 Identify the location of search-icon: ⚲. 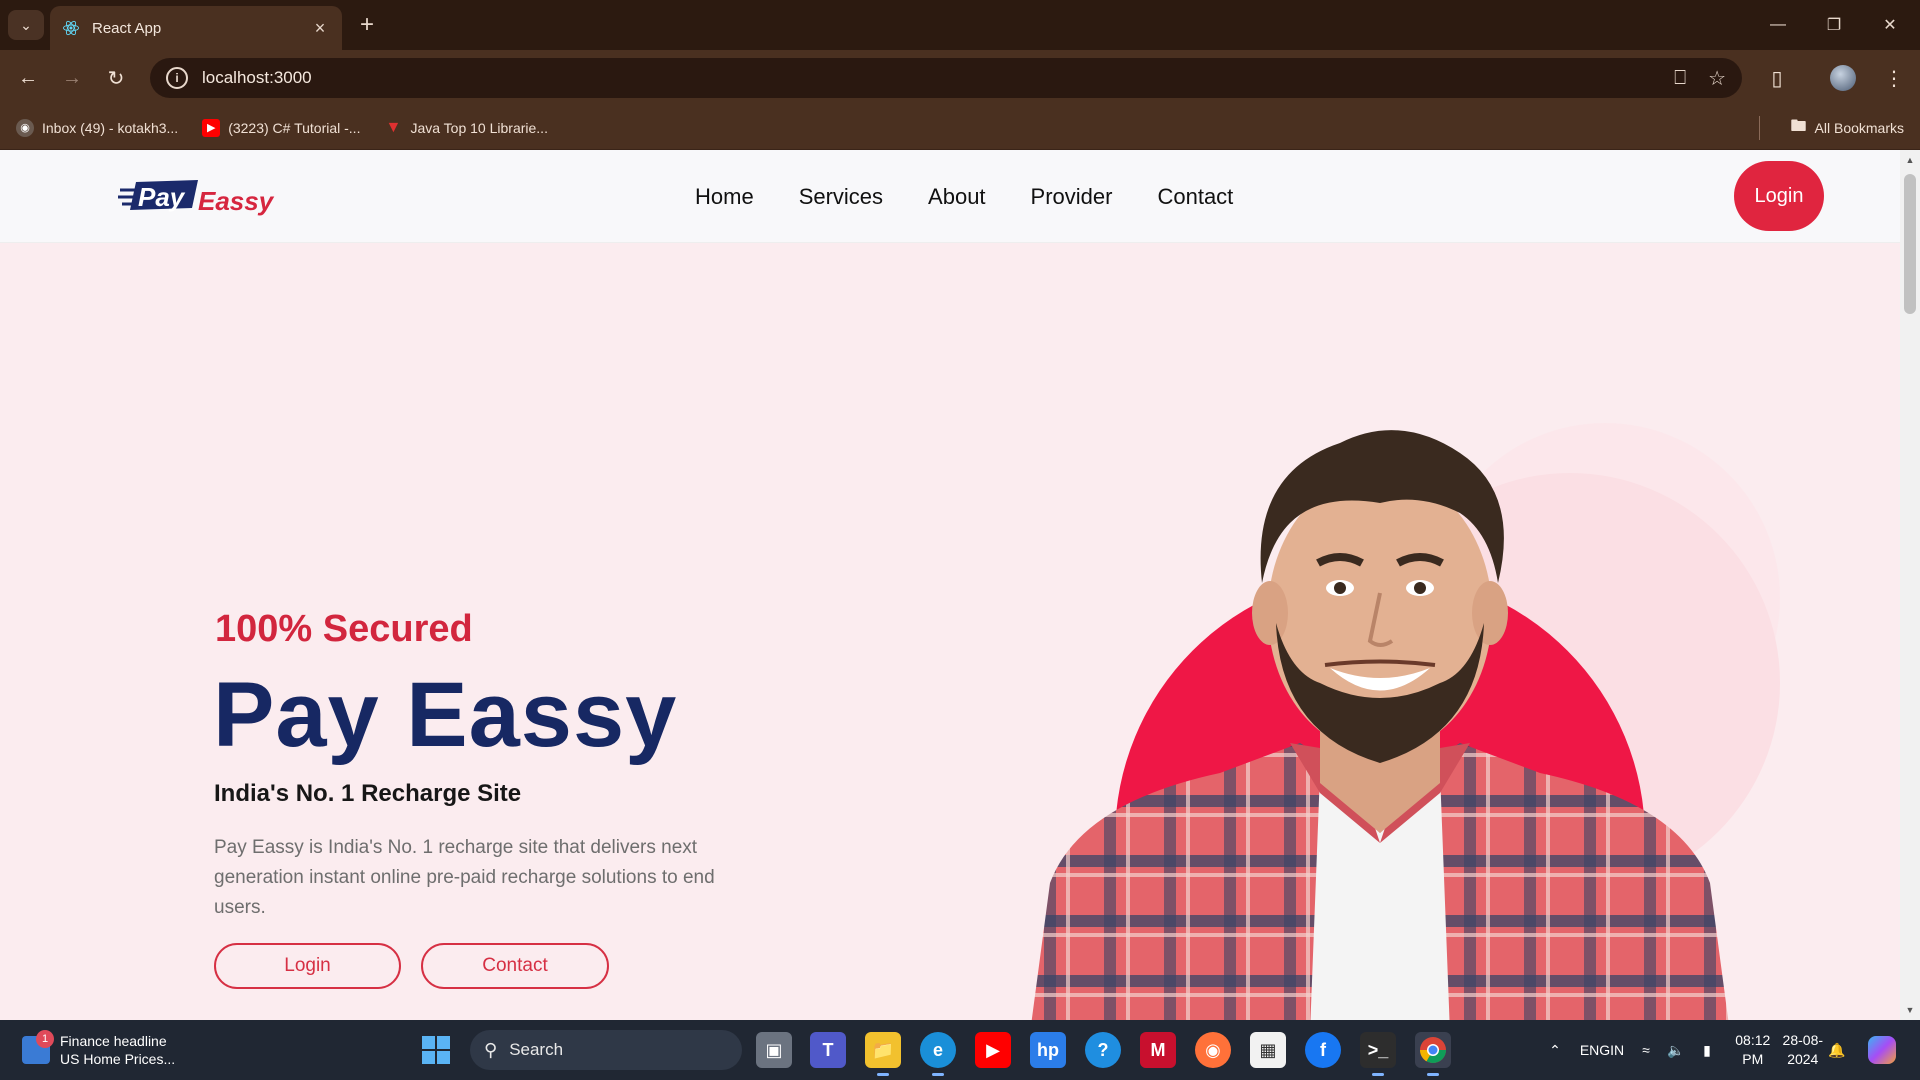
(491, 1049).